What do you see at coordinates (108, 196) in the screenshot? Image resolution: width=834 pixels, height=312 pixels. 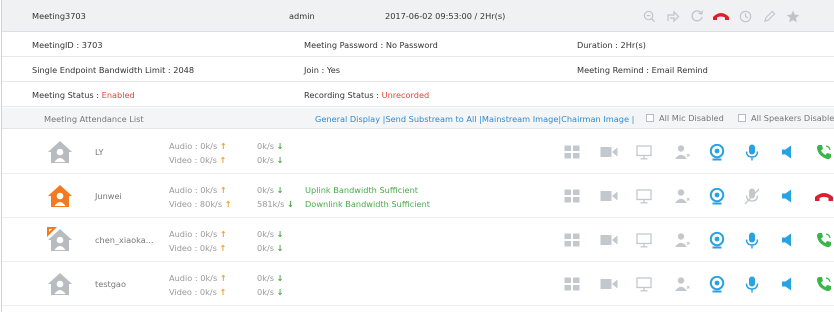 I see `participant-name: Junwei` at bounding box center [108, 196].